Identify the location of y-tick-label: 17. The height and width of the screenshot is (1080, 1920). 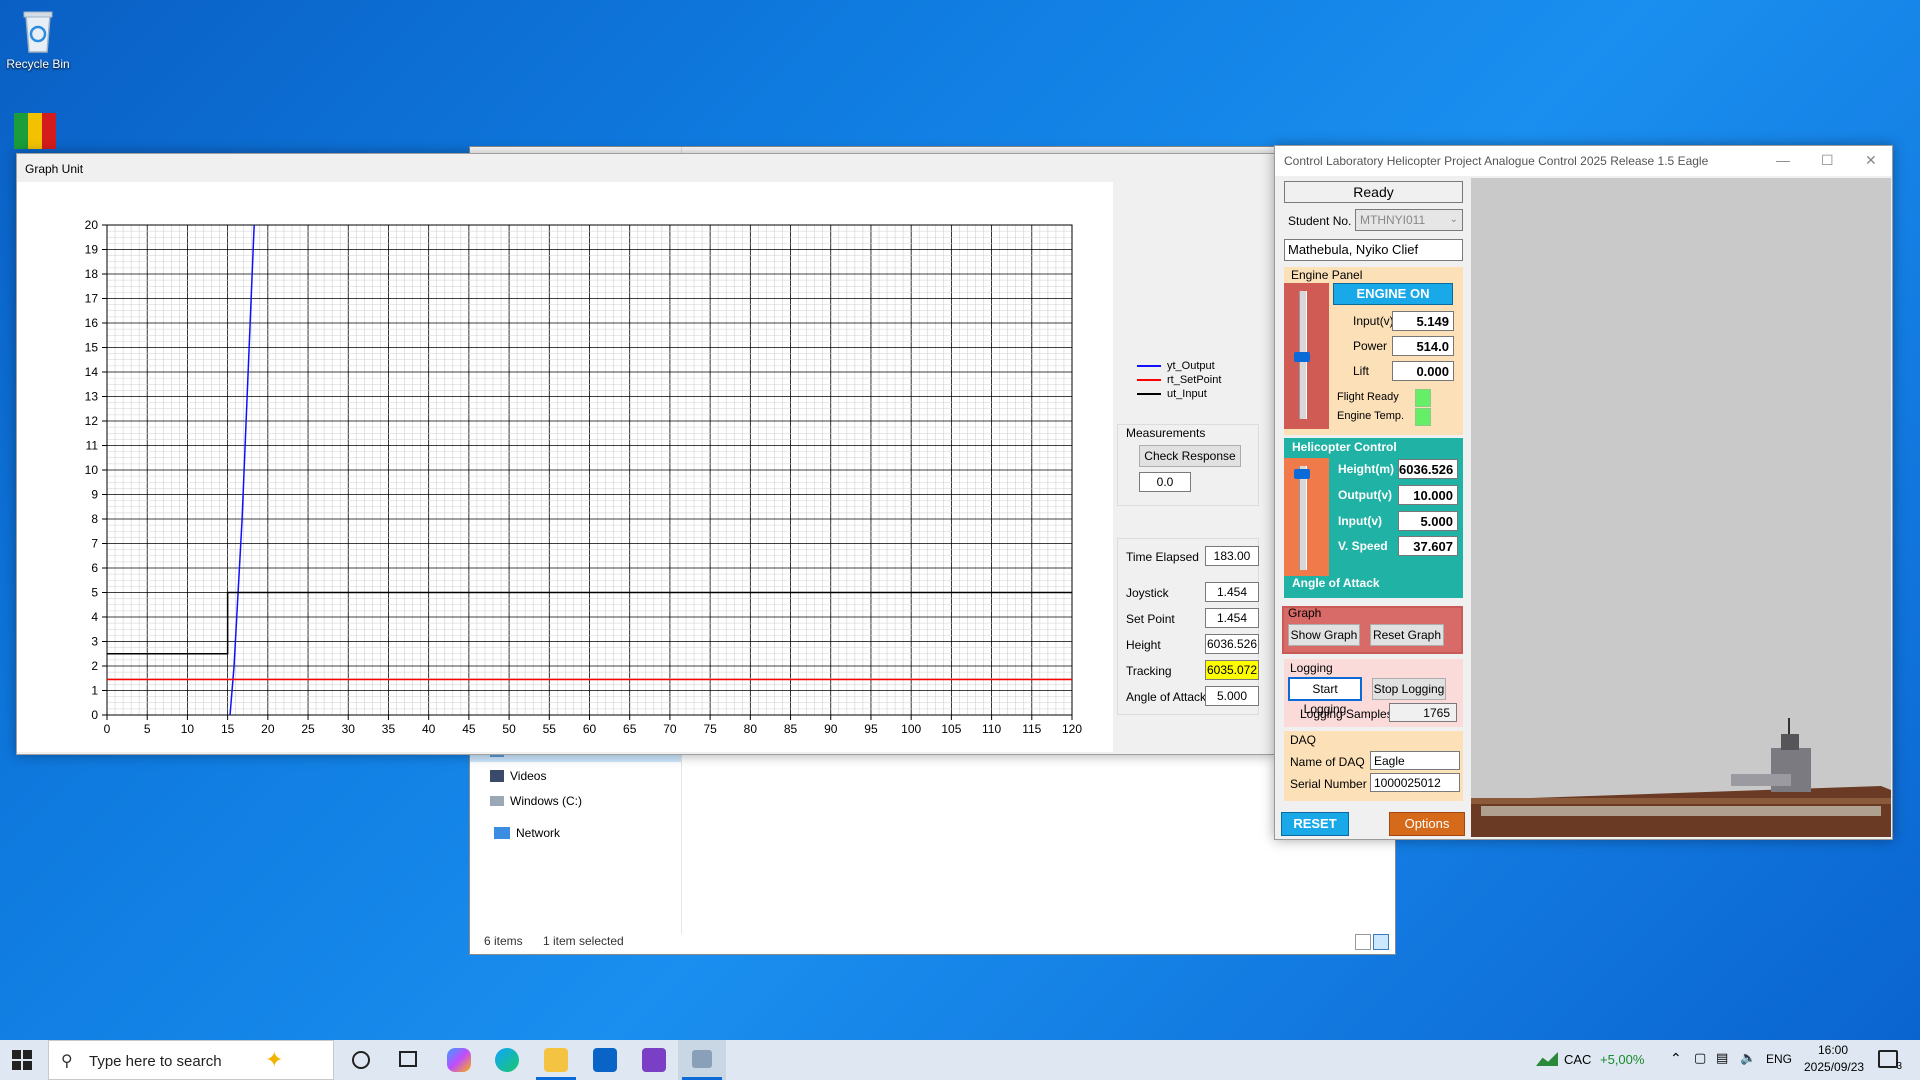
(92, 299).